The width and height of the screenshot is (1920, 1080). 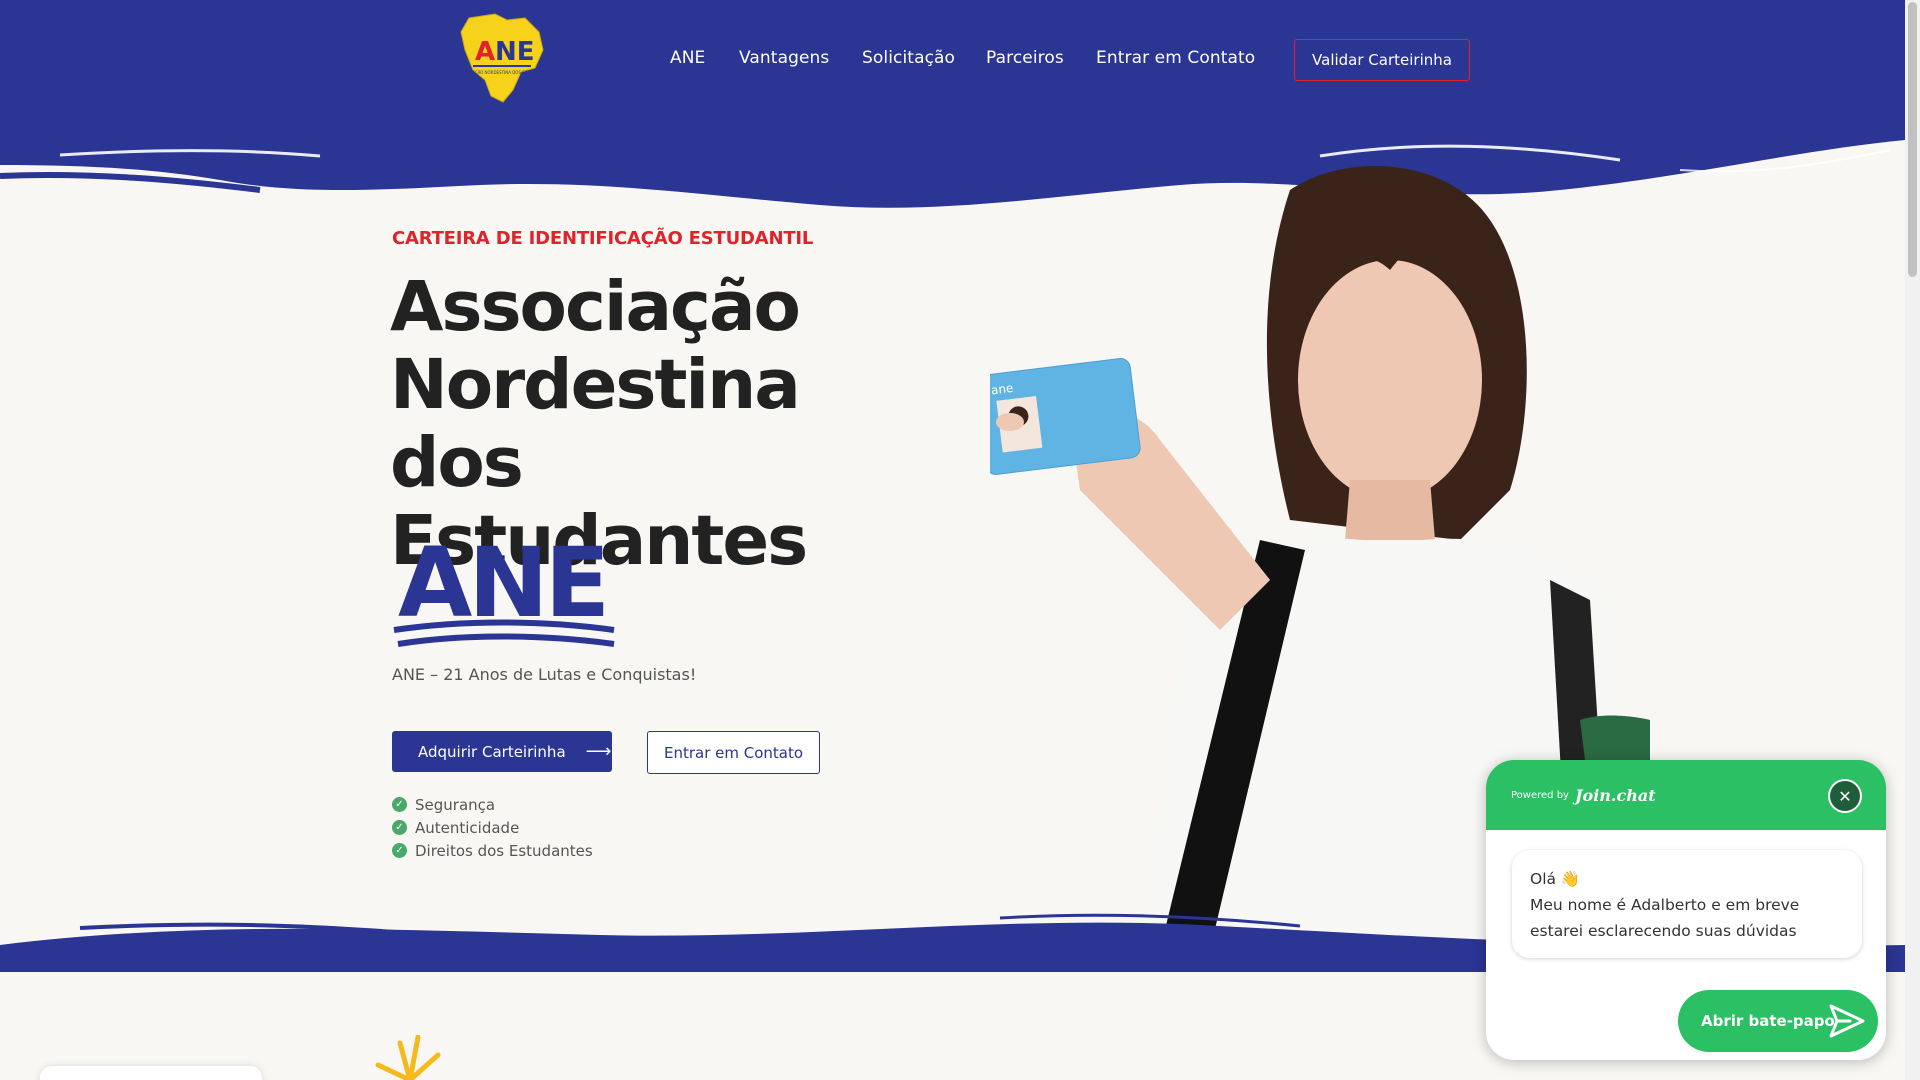 I want to click on sunburst-decoration, so click(x=410, y=1057).